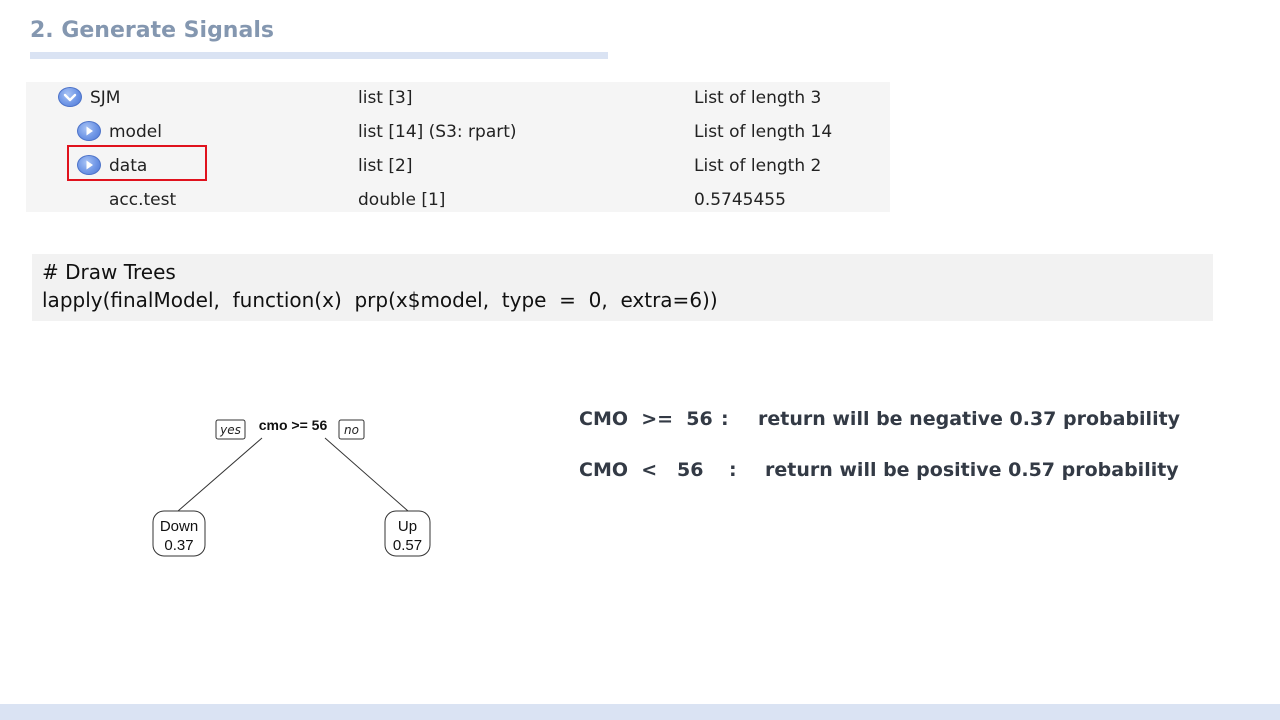  I want to click on rule-2-condition: CMO < 56, so click(641, 470).